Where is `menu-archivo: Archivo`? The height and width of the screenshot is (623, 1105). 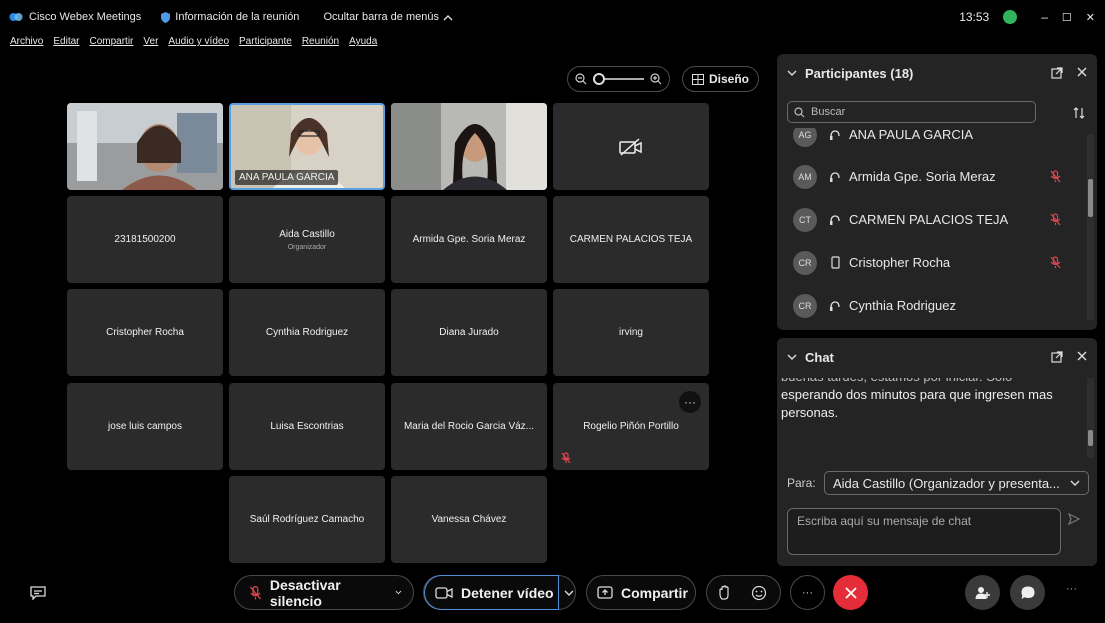 menu-archivo: Archivo is located at coordinates (26, 43).